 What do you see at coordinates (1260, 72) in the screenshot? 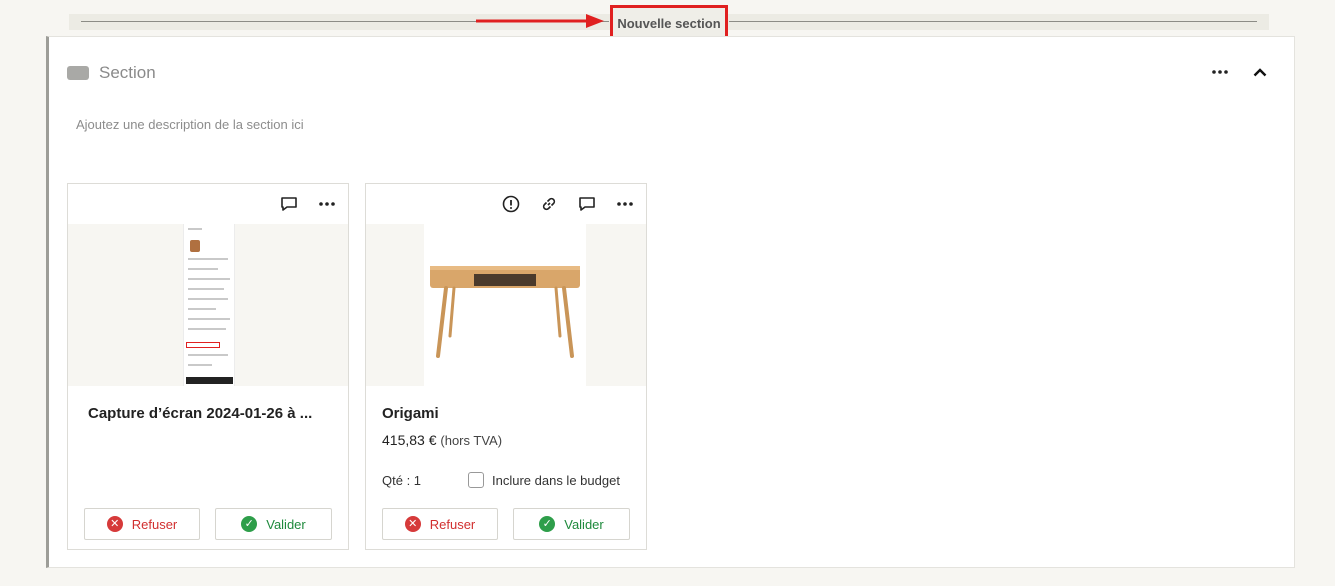
I see `chevron-up-icon` at bounding box center [1260, 72].